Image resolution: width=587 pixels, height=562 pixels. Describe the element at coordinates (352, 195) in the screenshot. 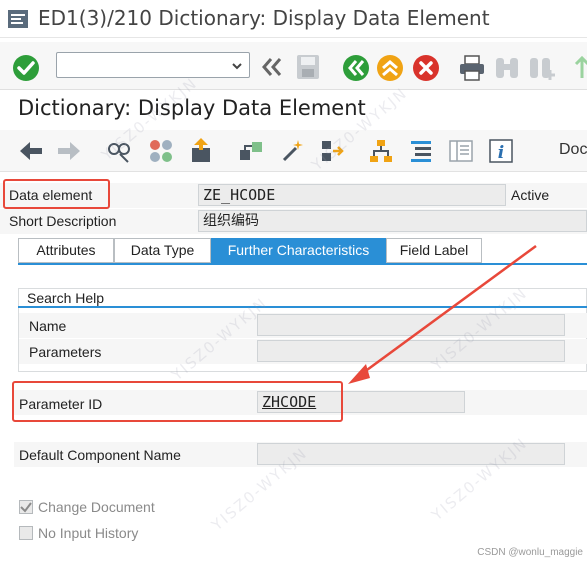

I see `data-element-field: ZE_HCODE` at that location.